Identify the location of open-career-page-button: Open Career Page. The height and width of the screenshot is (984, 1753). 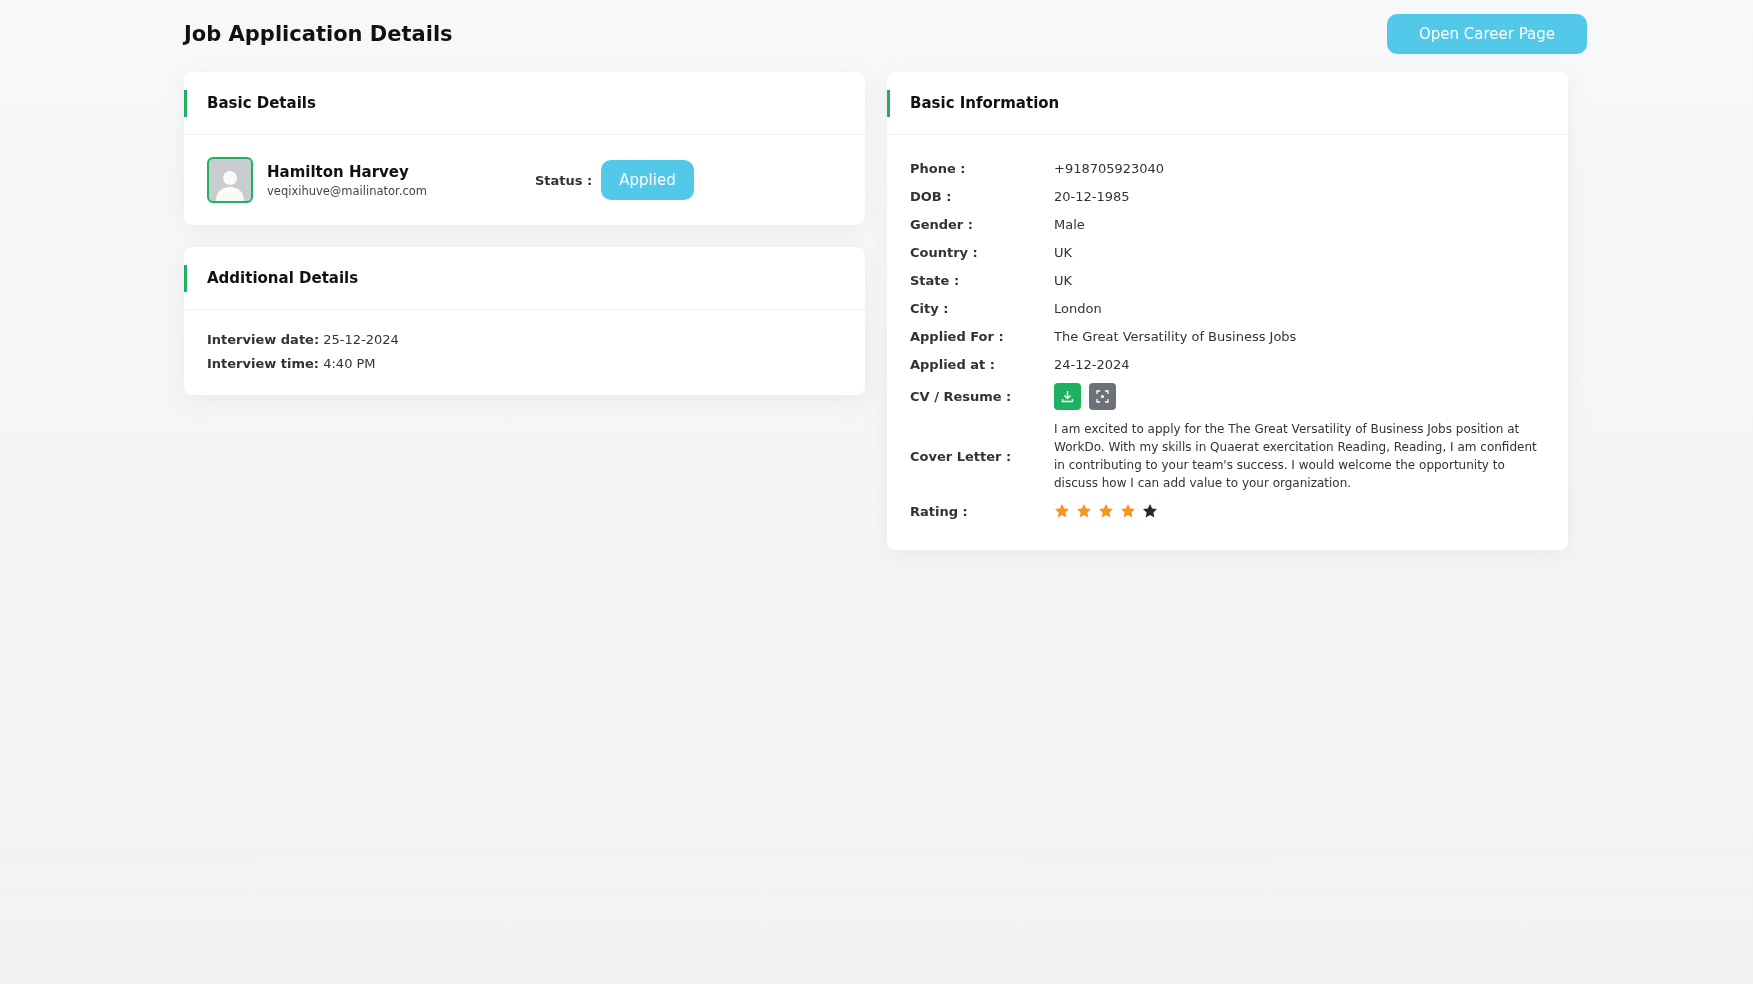
(1486, 34).